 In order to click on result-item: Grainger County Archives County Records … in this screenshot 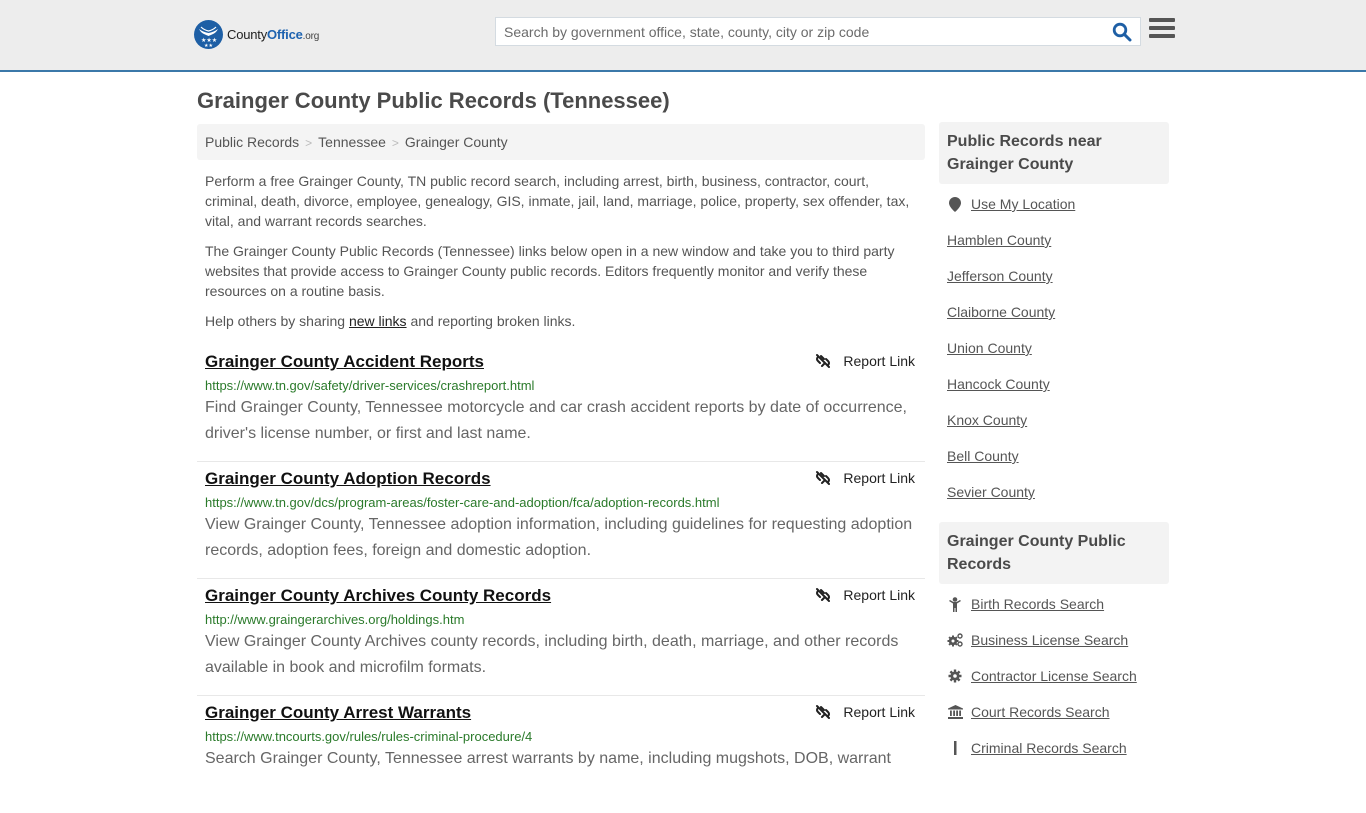, I will do `click(561, 637)`.